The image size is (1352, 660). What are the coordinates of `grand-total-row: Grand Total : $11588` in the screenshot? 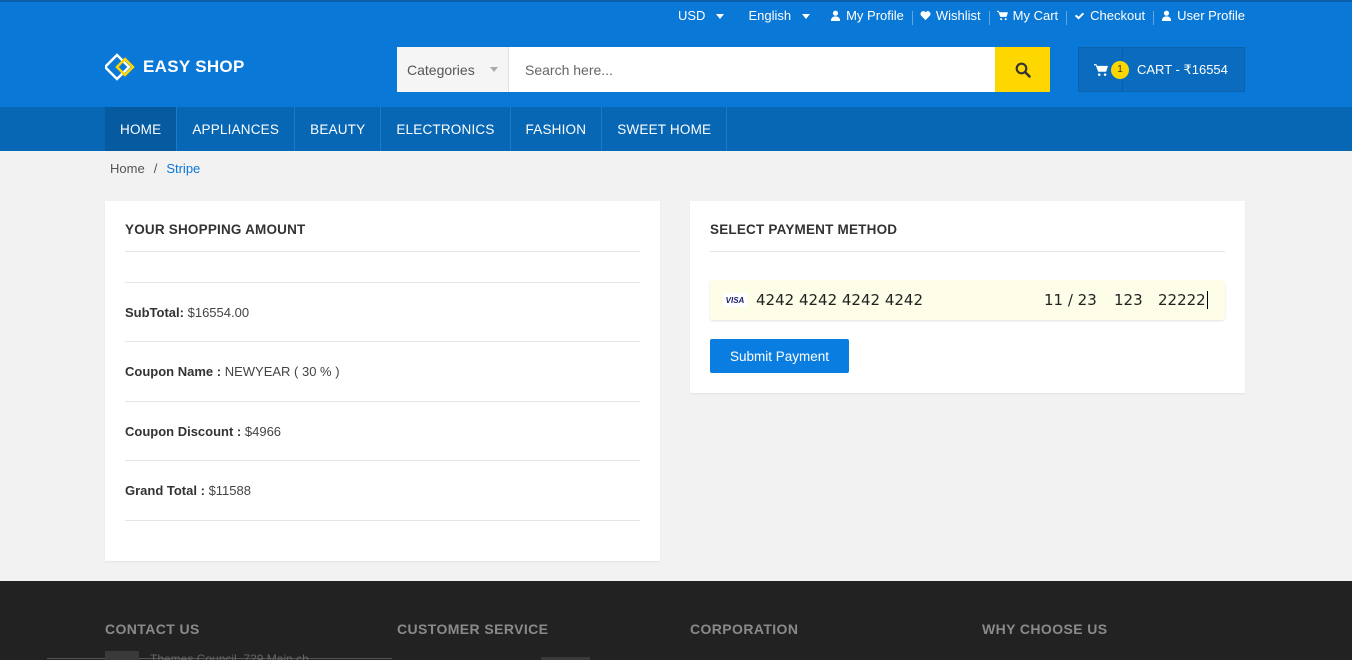 It's located at (188, 490).